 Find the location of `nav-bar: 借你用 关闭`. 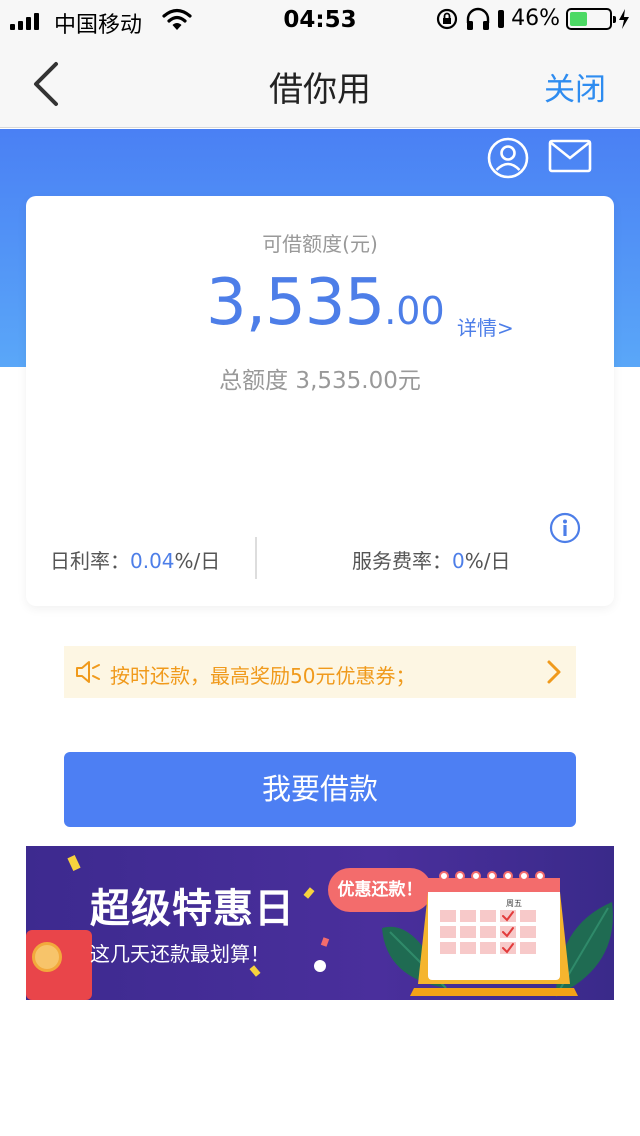

nav-bar: 借你用 关闭 is located at coordinates (320, 84).